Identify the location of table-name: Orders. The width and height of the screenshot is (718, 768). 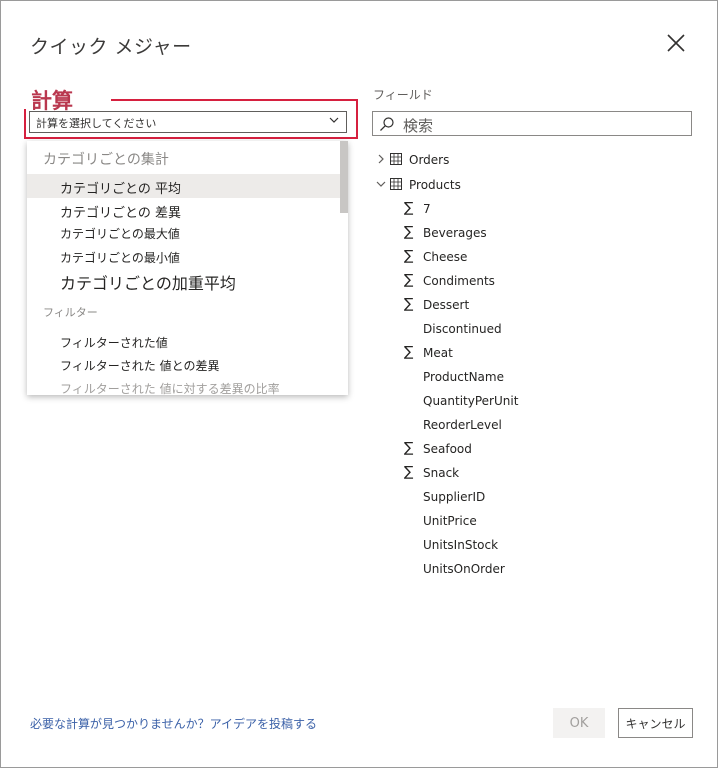
(429, 160).